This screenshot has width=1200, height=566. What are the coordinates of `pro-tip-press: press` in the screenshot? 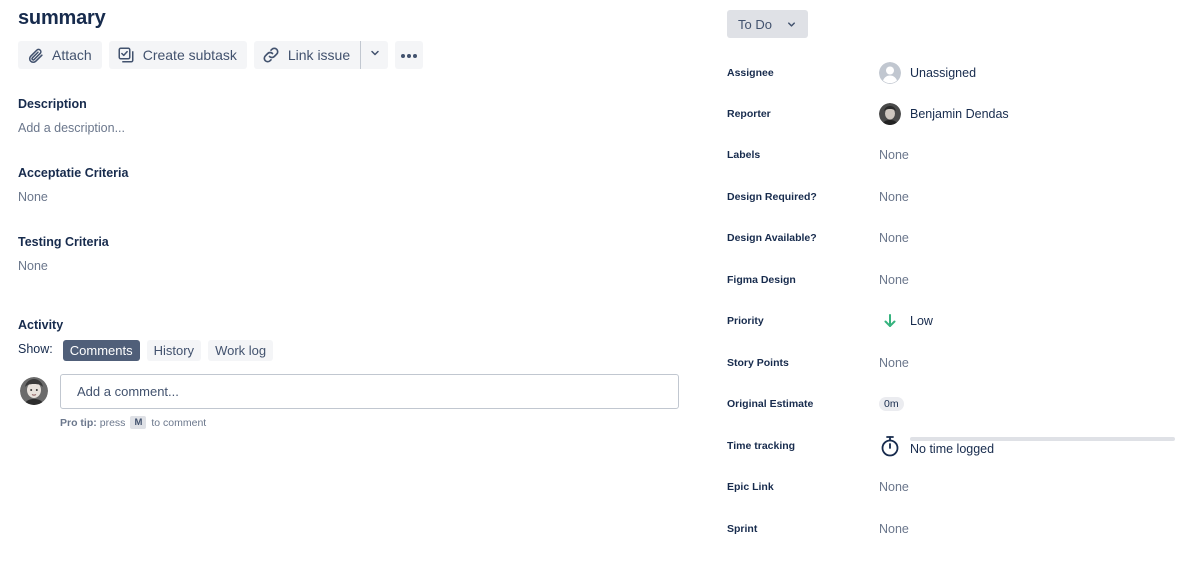 It's located at (112, 422).